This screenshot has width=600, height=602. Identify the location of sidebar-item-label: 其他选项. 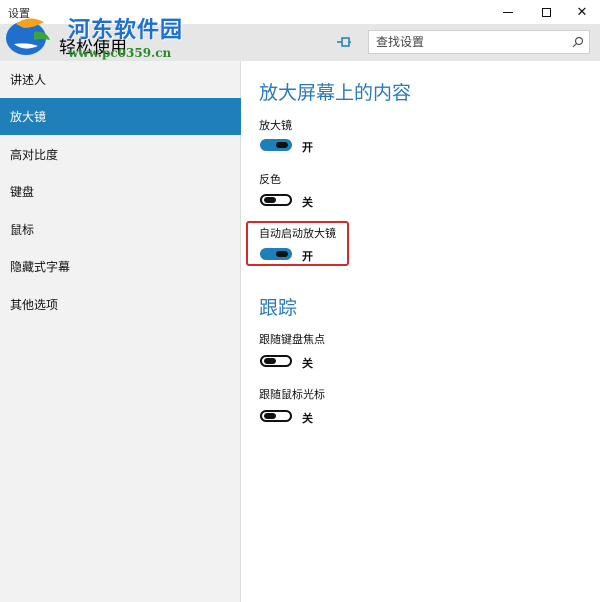
(34, 305).